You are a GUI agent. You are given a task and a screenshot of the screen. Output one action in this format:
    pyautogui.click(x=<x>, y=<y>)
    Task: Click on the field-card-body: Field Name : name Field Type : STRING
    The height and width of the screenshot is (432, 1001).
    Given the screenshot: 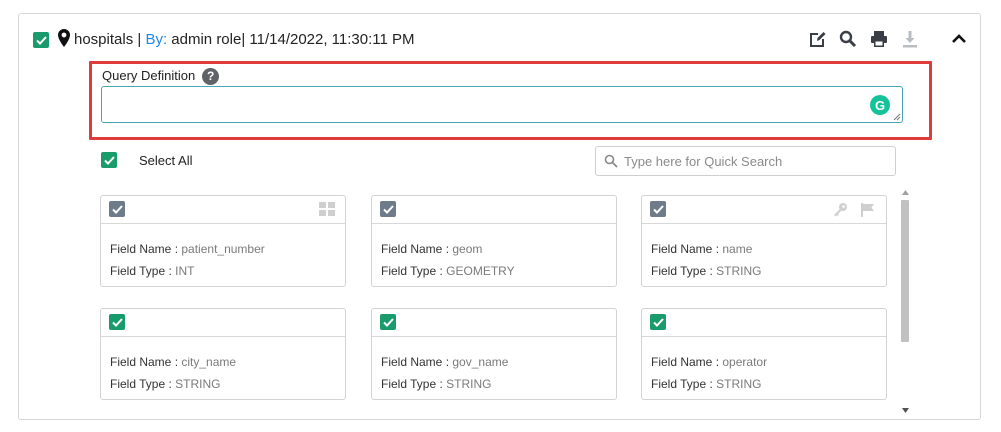 What is the action you would take?
    pyautogui.click(x=706, y=260)
    